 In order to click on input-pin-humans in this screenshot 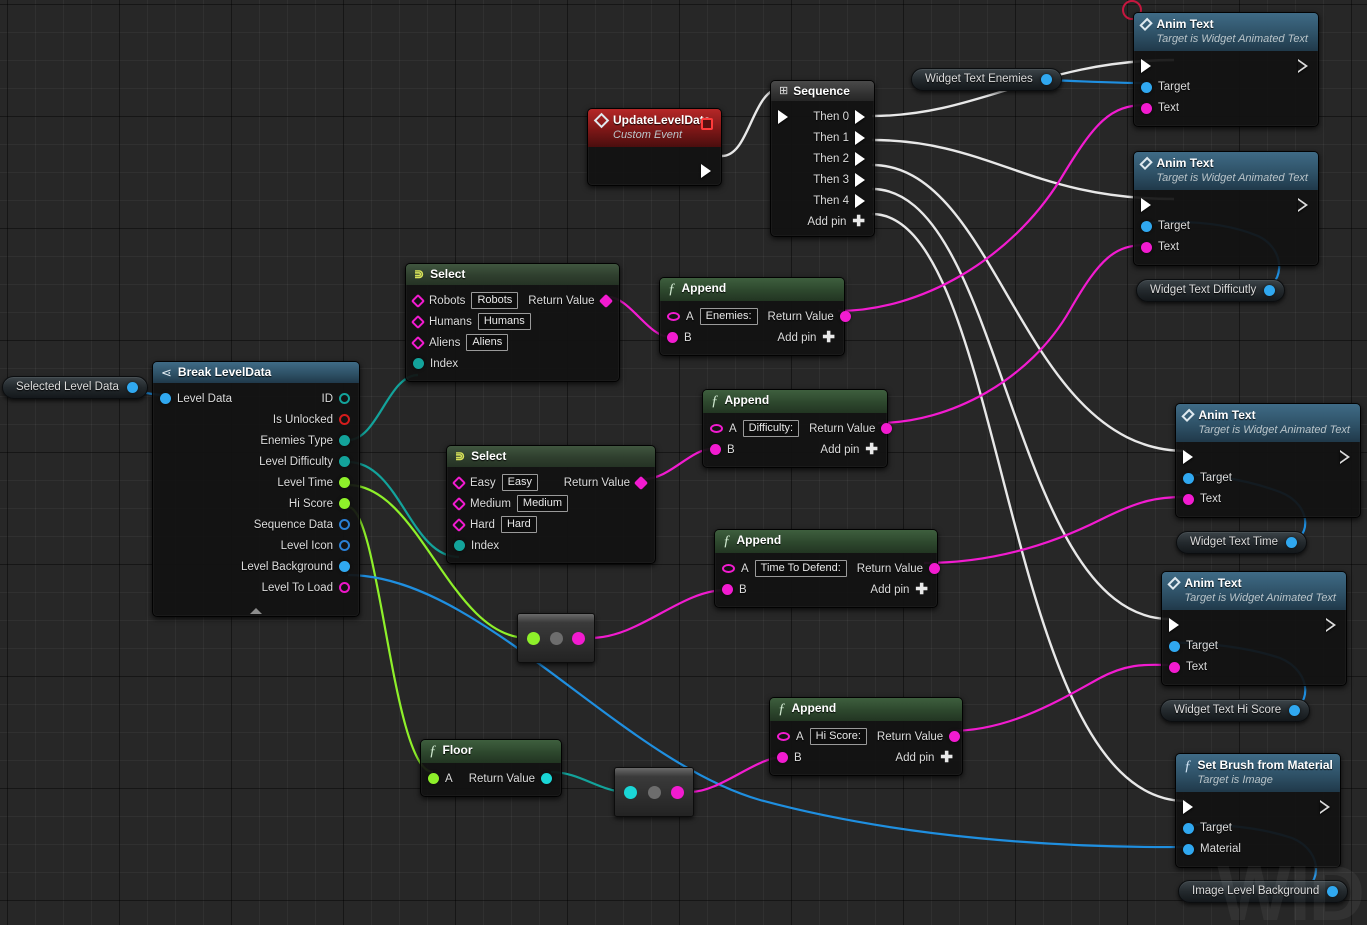, I will do `click(418, 321)`.